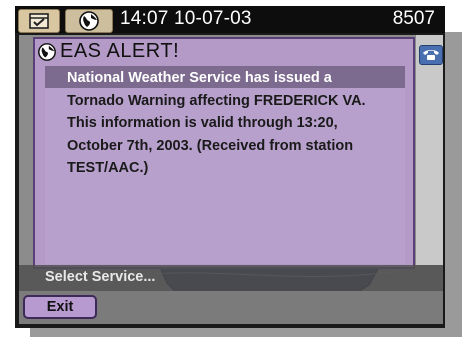 The width and height of the screenshot is (466, 339). I want to click on alert-header: EAS ALERT!, so click(224, 51).